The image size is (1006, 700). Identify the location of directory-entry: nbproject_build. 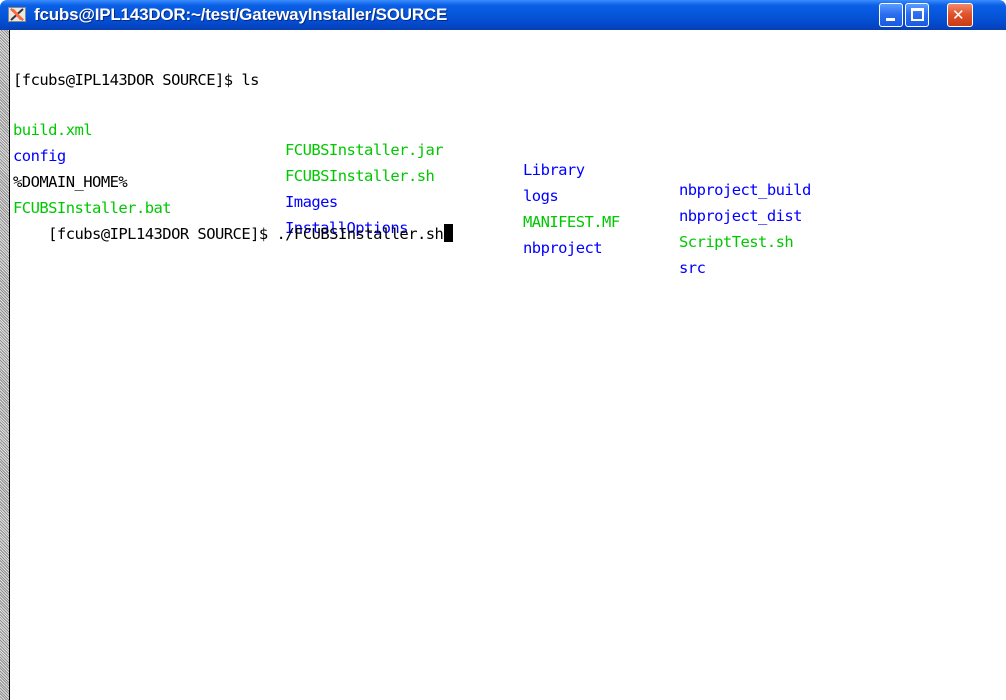
(745, 190).